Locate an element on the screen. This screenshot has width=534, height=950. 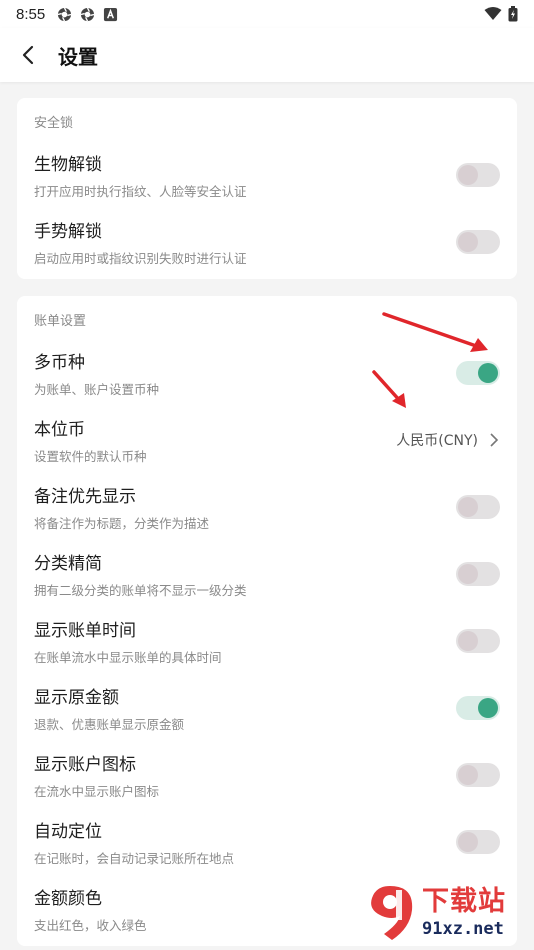
row-texts: 显示账户图标 在流水中显示账户图标 is located at coordinates (96, 775).